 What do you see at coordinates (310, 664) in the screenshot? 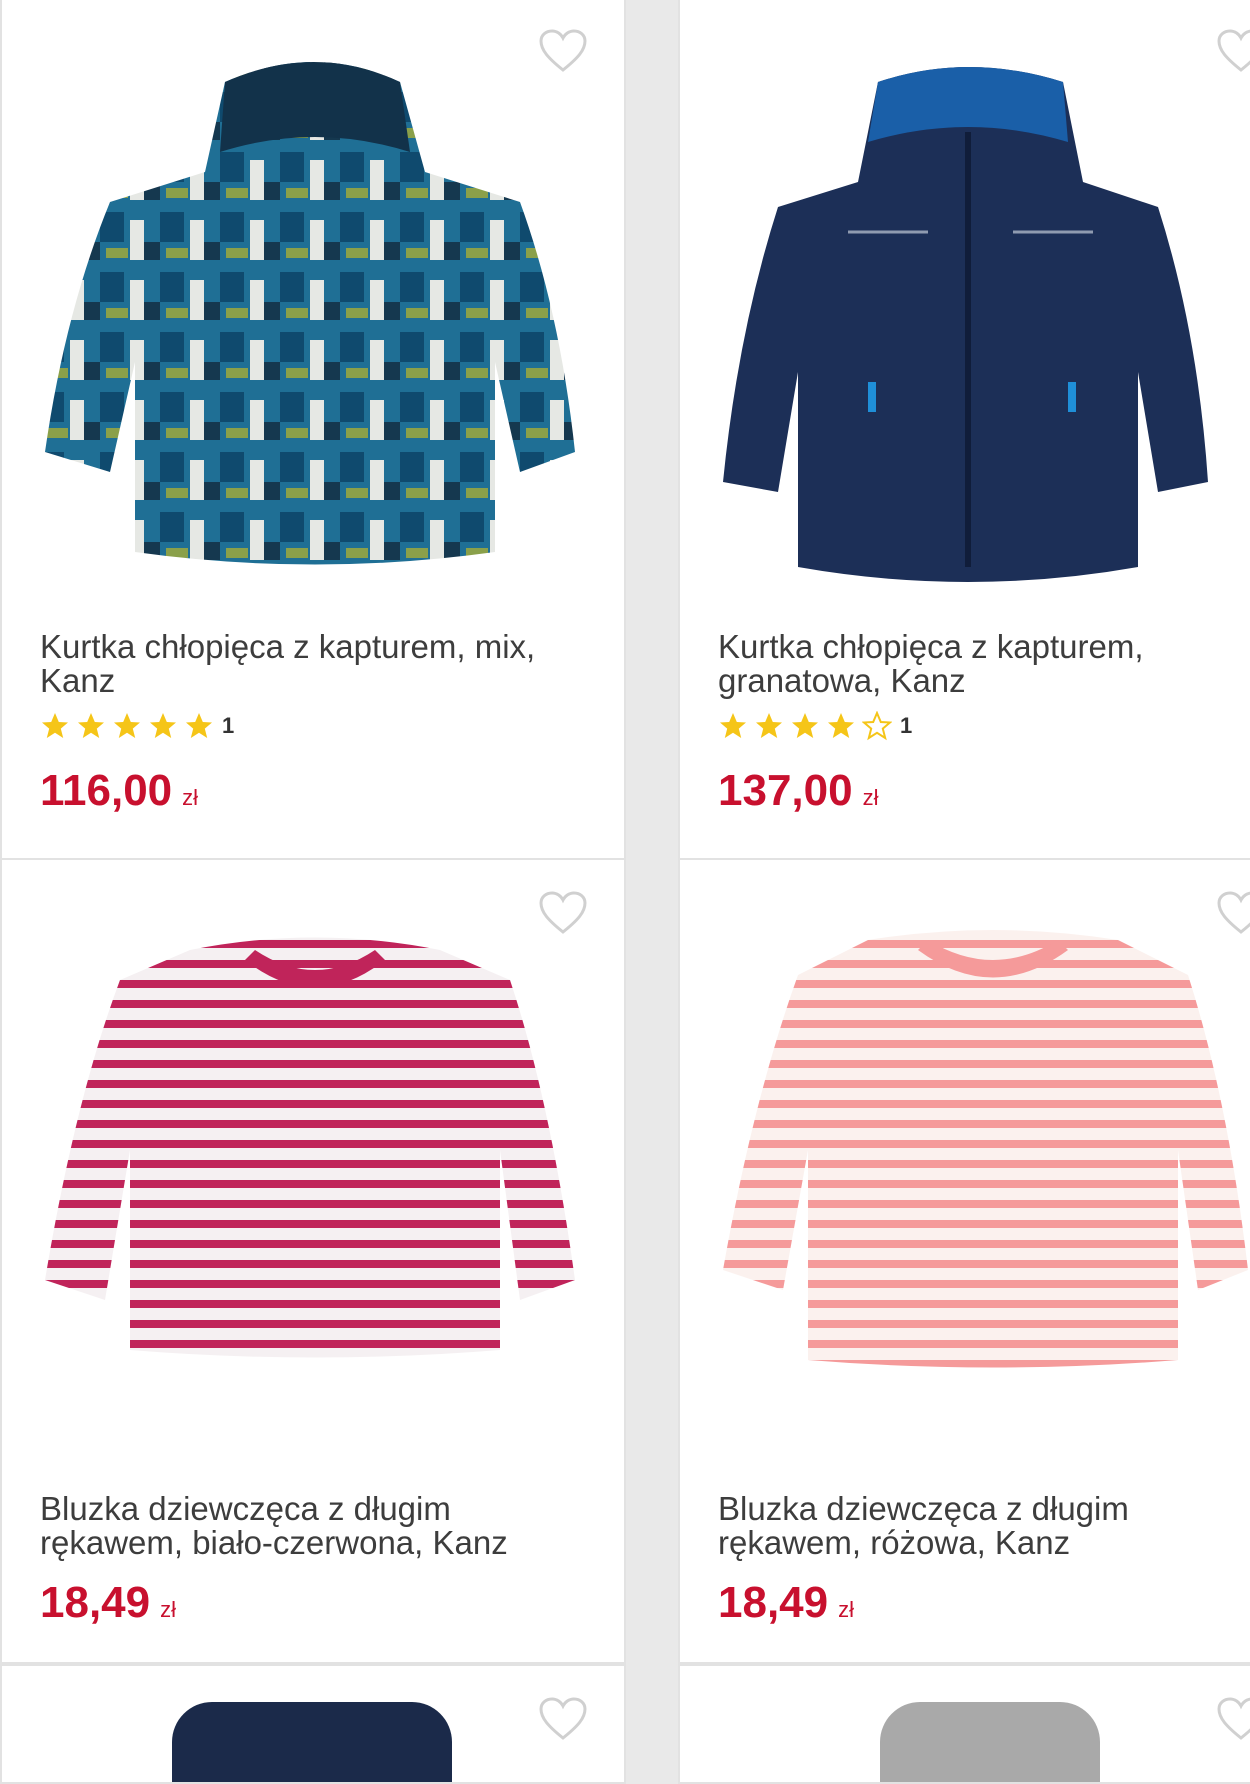
I see `product-title: Kurtka chłopięca z kapturem, mix, Kanz` at bounding box center [310, 664].